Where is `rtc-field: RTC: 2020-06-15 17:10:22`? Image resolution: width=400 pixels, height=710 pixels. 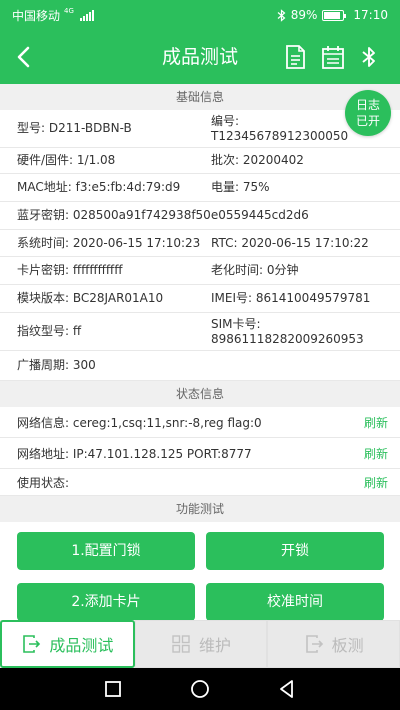 rtc-field: RTC: 2020-06-15 17:10:22 is located at coordinates (290, 242).